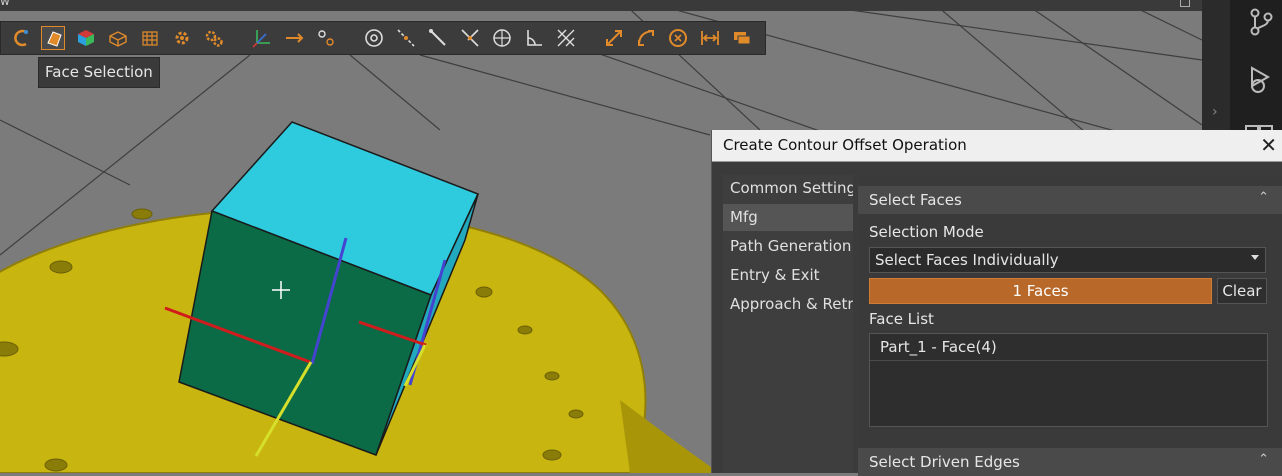 Image resolution: width=1282 pixels, height=476 pixels. I want to click on nav-item-mfg: Mfg, so click(788, 217).